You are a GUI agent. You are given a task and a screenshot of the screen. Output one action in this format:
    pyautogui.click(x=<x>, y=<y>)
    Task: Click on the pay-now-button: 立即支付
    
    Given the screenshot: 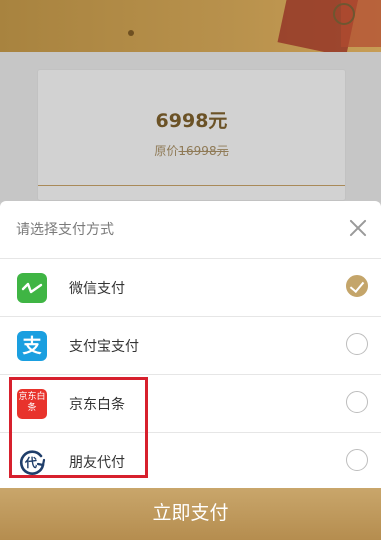 What is the action you would take?
    pyautogui.click(x=190, y=514)
    